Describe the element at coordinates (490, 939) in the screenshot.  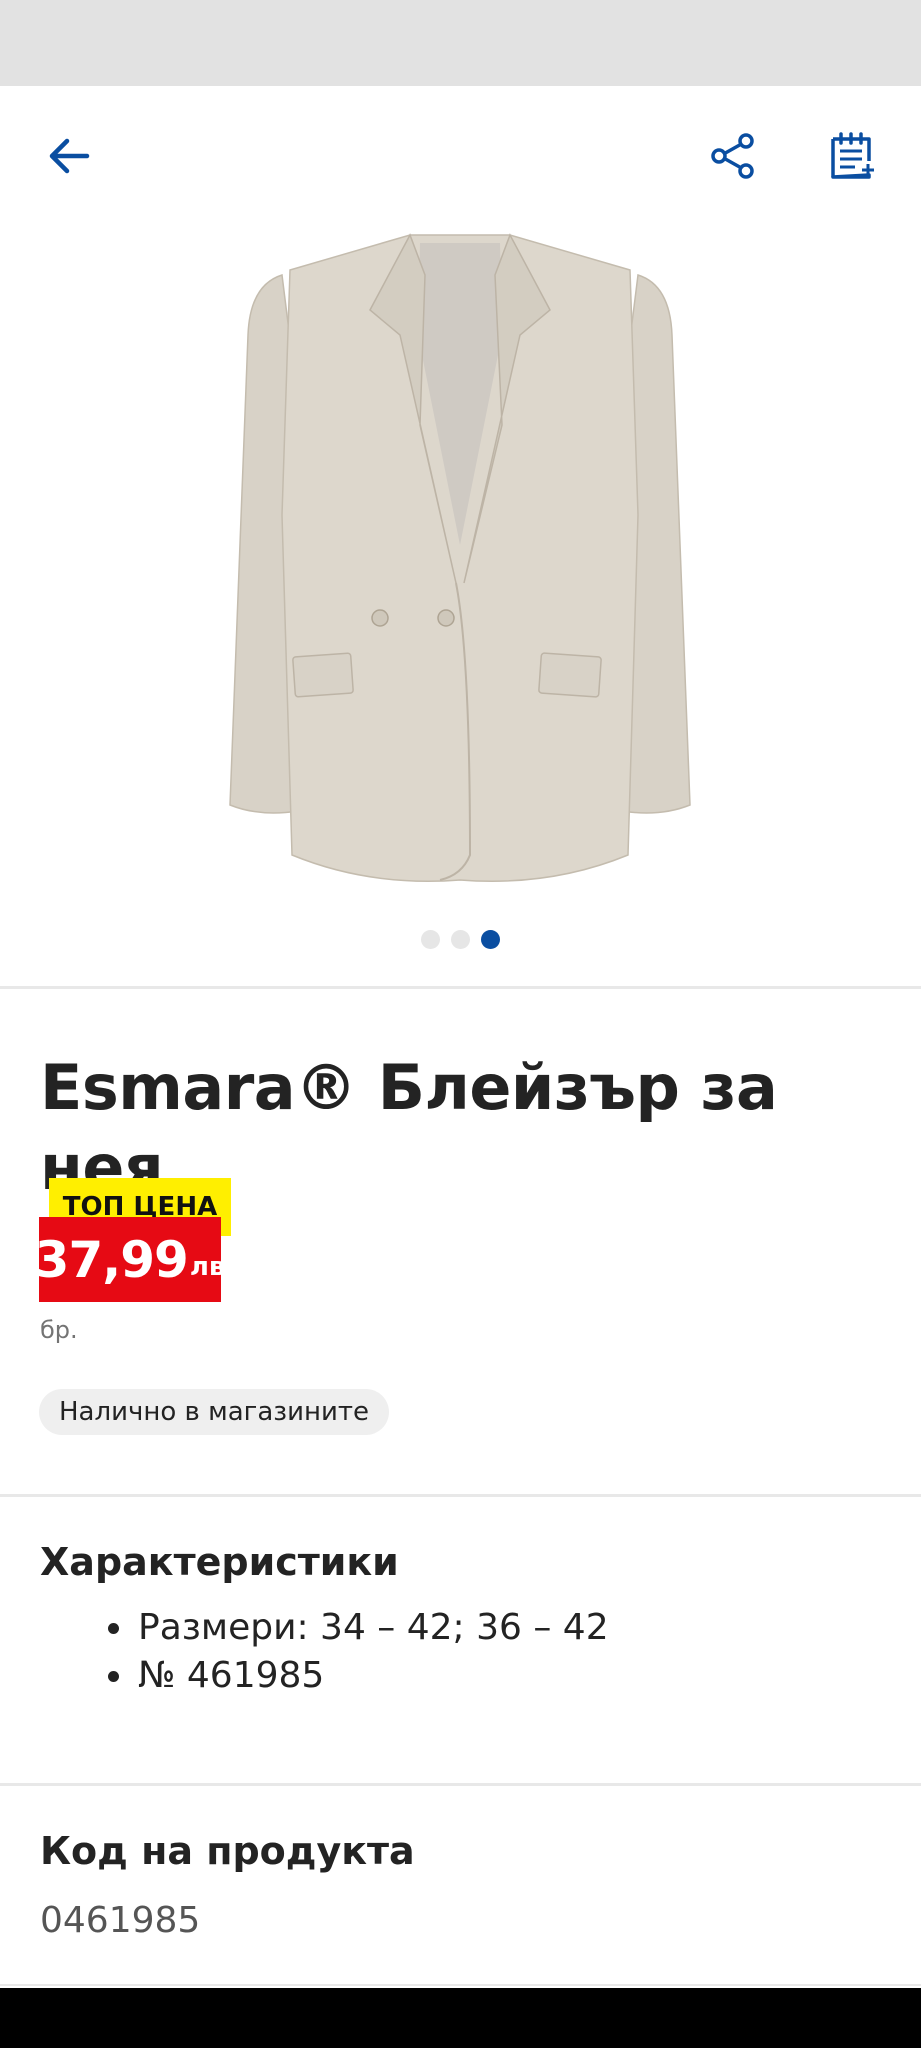
I see `gallery-dot-active` at that location.